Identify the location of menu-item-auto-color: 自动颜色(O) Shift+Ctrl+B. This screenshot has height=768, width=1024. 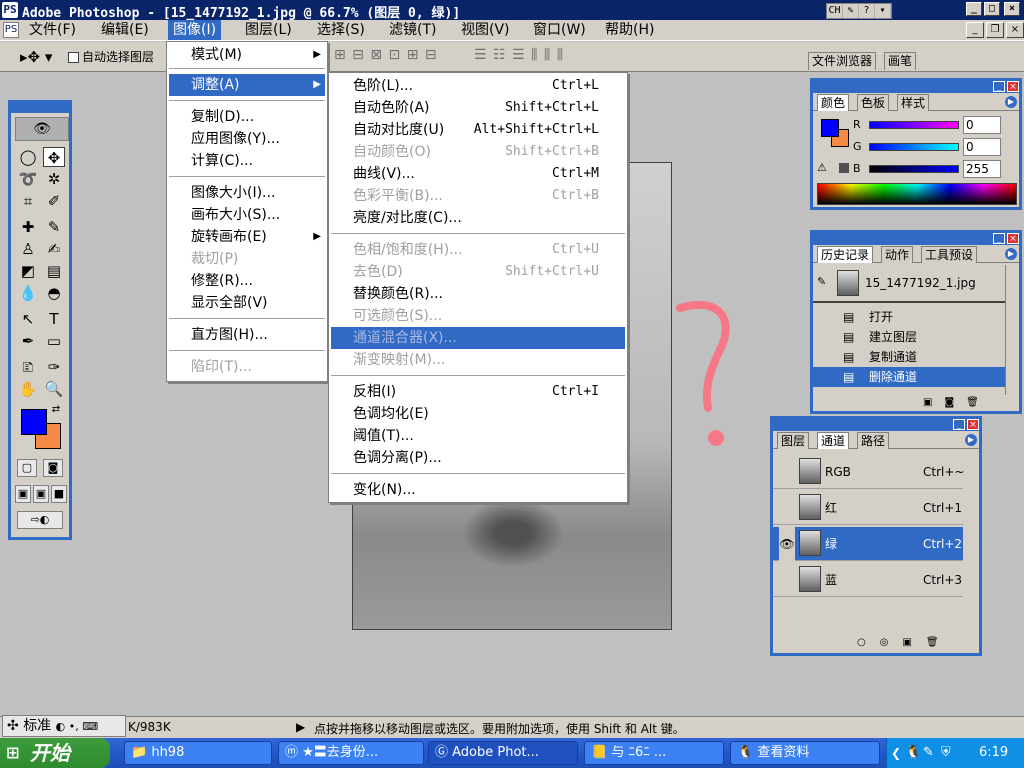
(478, 152).